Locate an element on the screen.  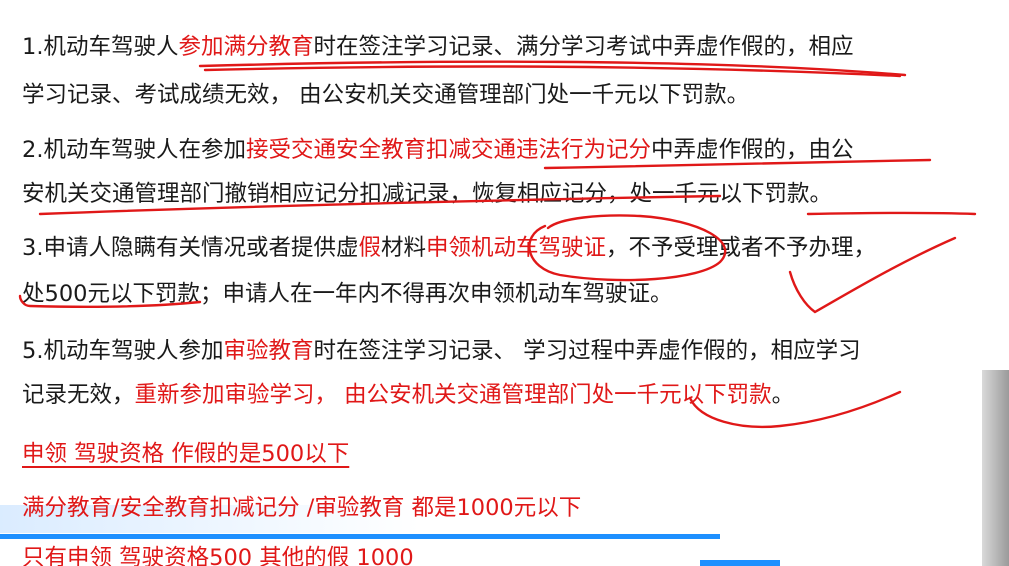
video-overlay-edge is located at coordinates (995, 468).